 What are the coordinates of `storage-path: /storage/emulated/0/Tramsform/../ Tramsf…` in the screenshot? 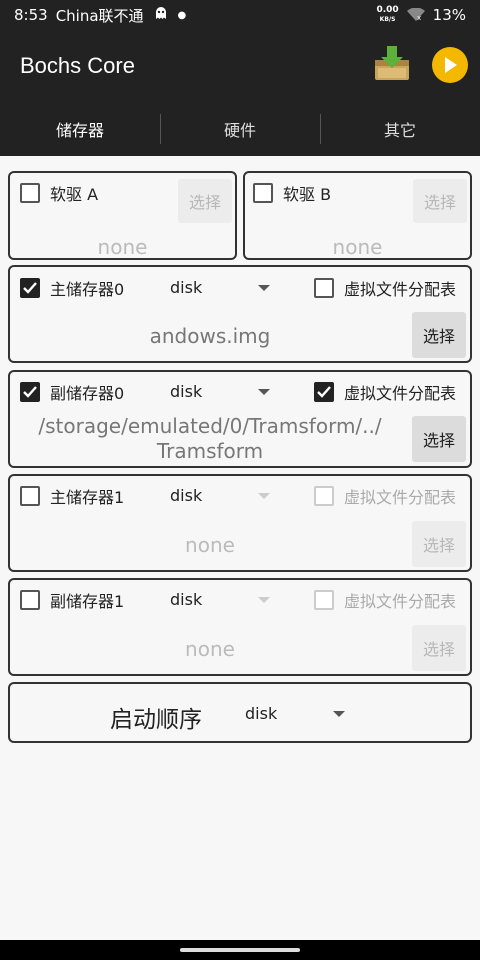 It's located at (210, 438).